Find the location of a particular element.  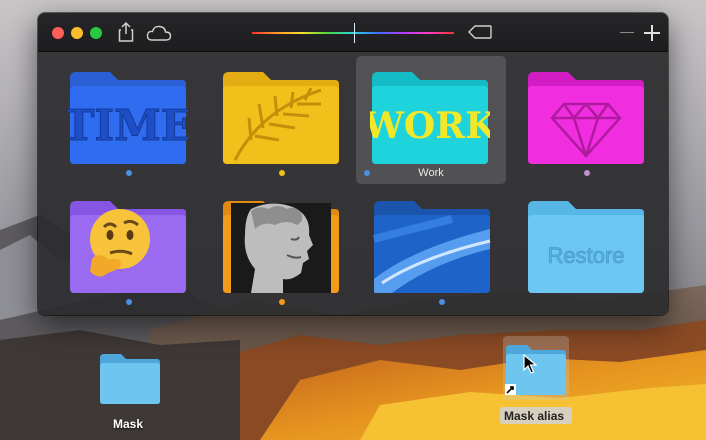

folder-art-text: TIME is located at coordinates (128, 125).